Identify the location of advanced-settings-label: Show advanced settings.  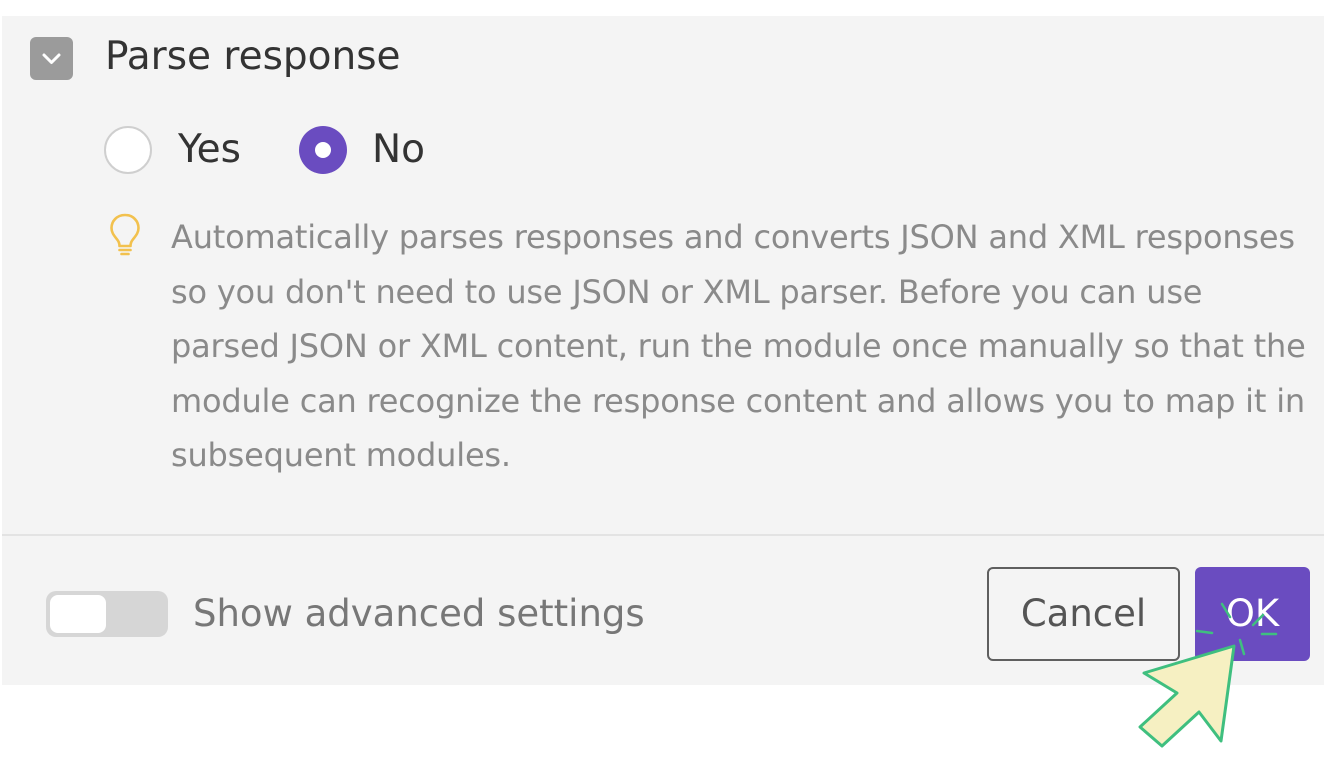
(419, 614).